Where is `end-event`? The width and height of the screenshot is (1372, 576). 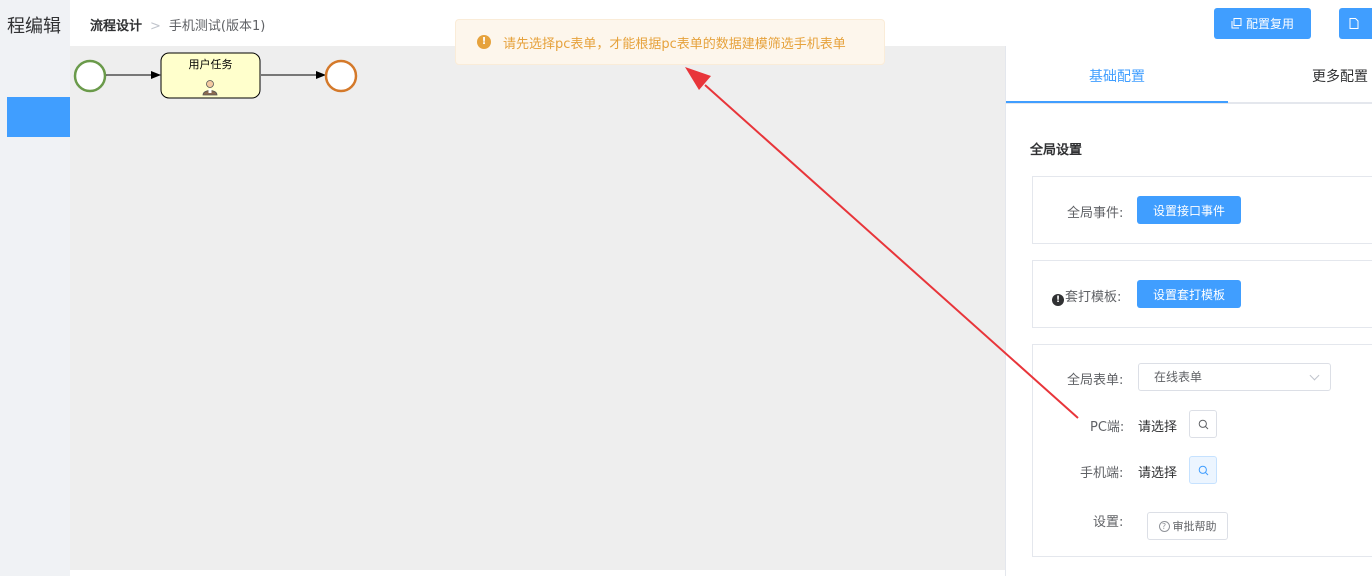
end-event is located at coordinates (341, 76).